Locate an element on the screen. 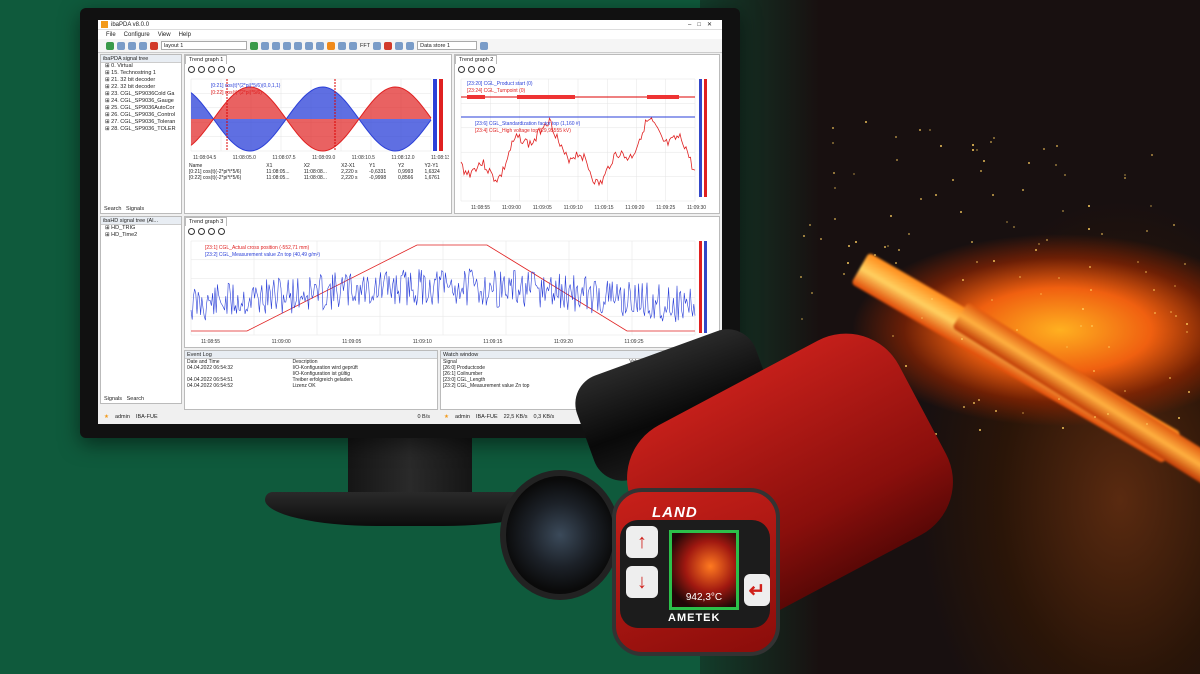 The height and width of the screenshot is (674, 1200). up-arrow-button: ↑ is located at coordinates (642, 542).